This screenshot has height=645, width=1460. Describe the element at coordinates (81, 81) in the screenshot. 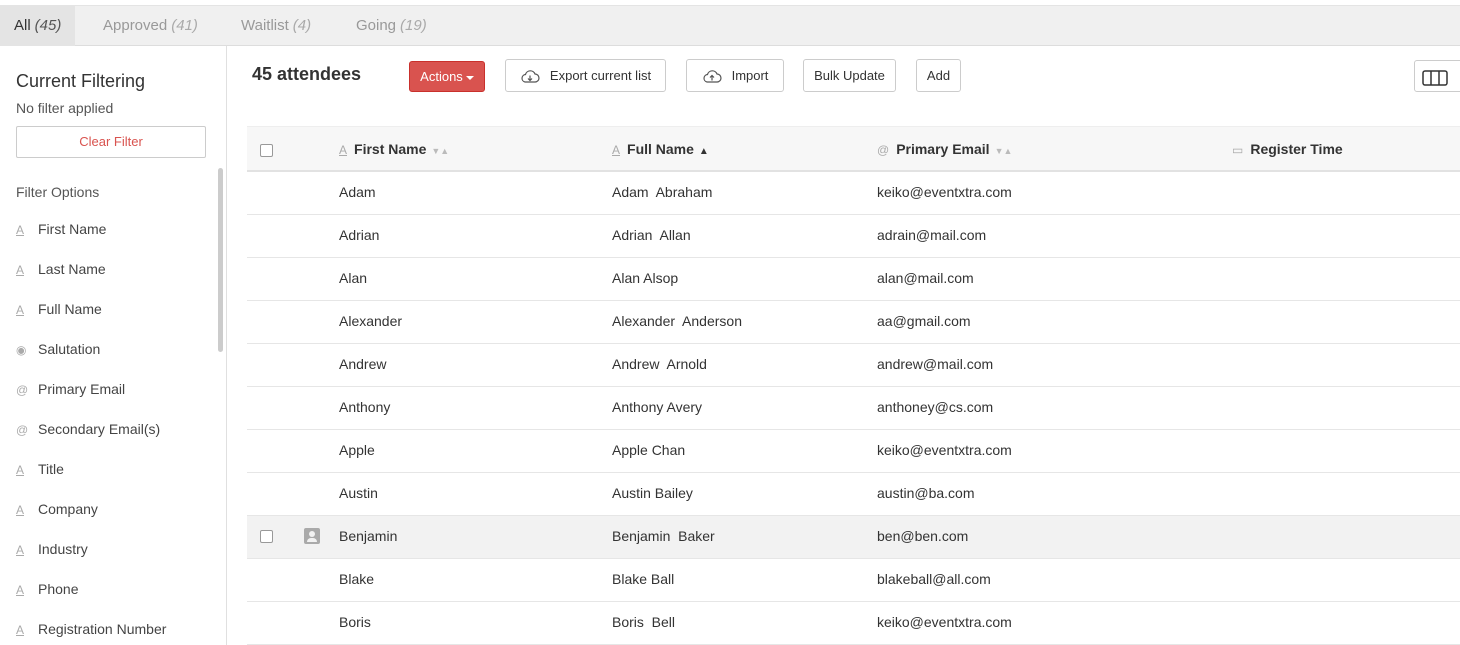

I see `current-filtering-title: Current Filtering` at that location.